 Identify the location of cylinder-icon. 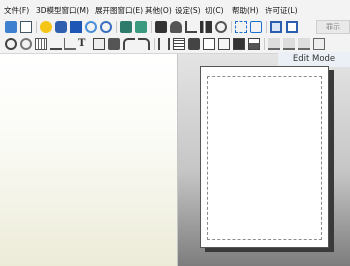
(176, 27).